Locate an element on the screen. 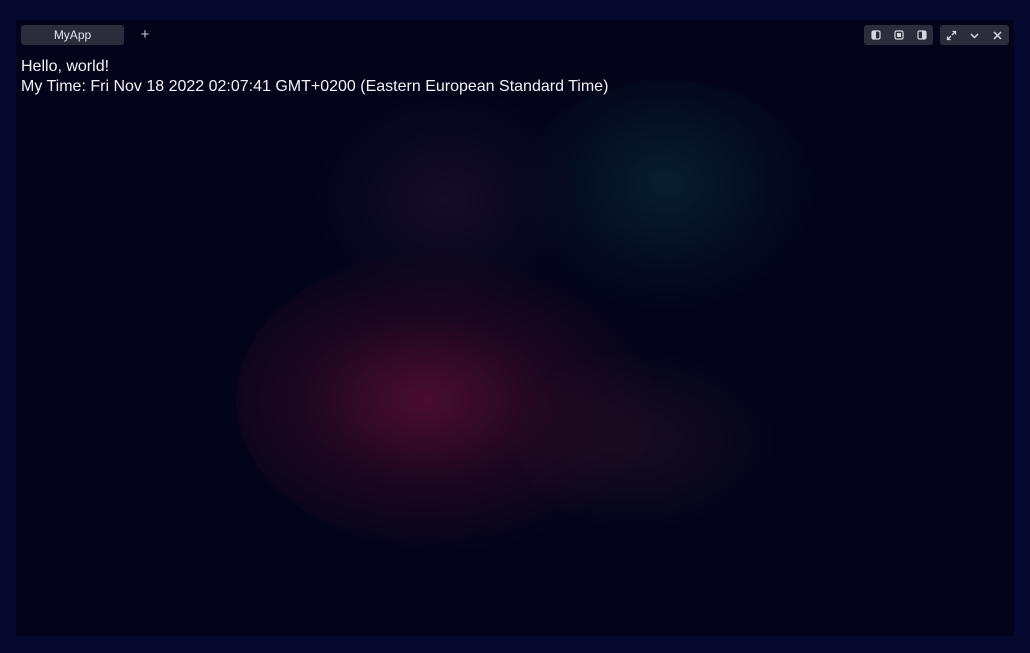 This screenshot has height=653, width=1030. tab-bar: MyApp + is located at coordinates (515, 35).